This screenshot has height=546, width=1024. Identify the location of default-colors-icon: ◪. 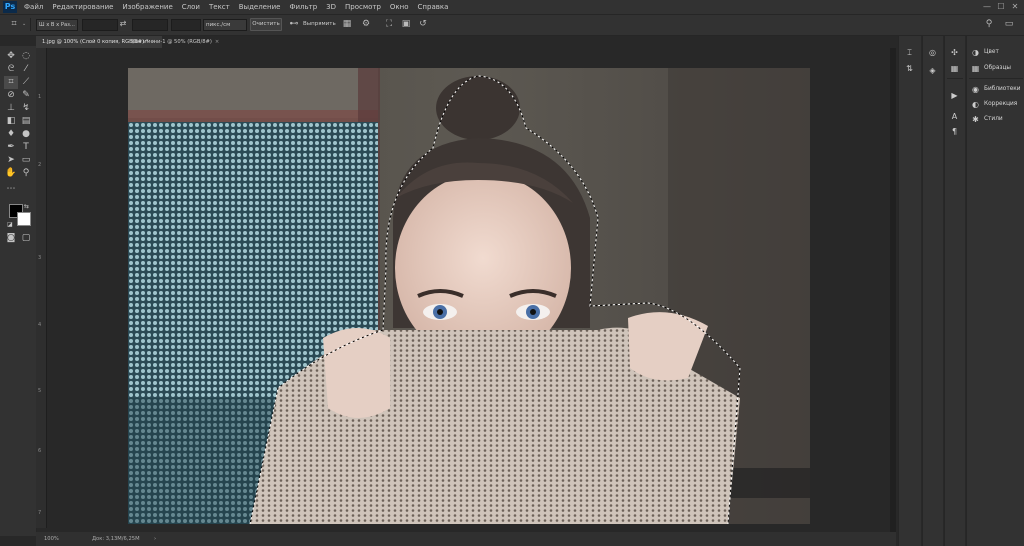
(10, 224).